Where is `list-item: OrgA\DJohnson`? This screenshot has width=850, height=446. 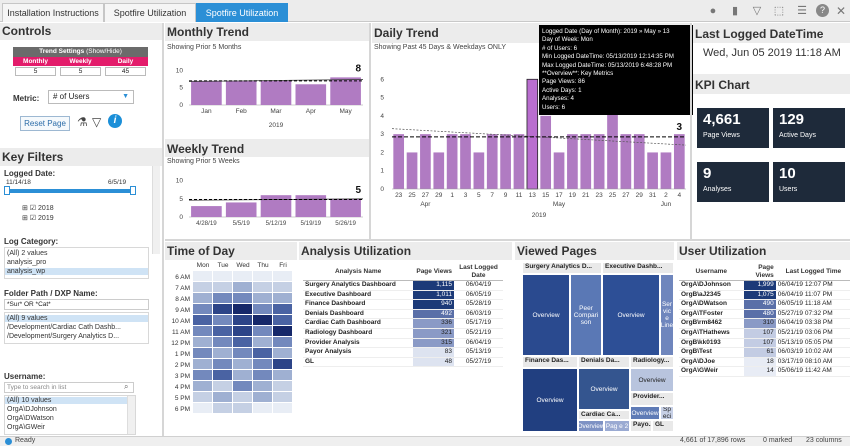
list-item: OrgA\DJohnson is located at coordinates (32, 409).